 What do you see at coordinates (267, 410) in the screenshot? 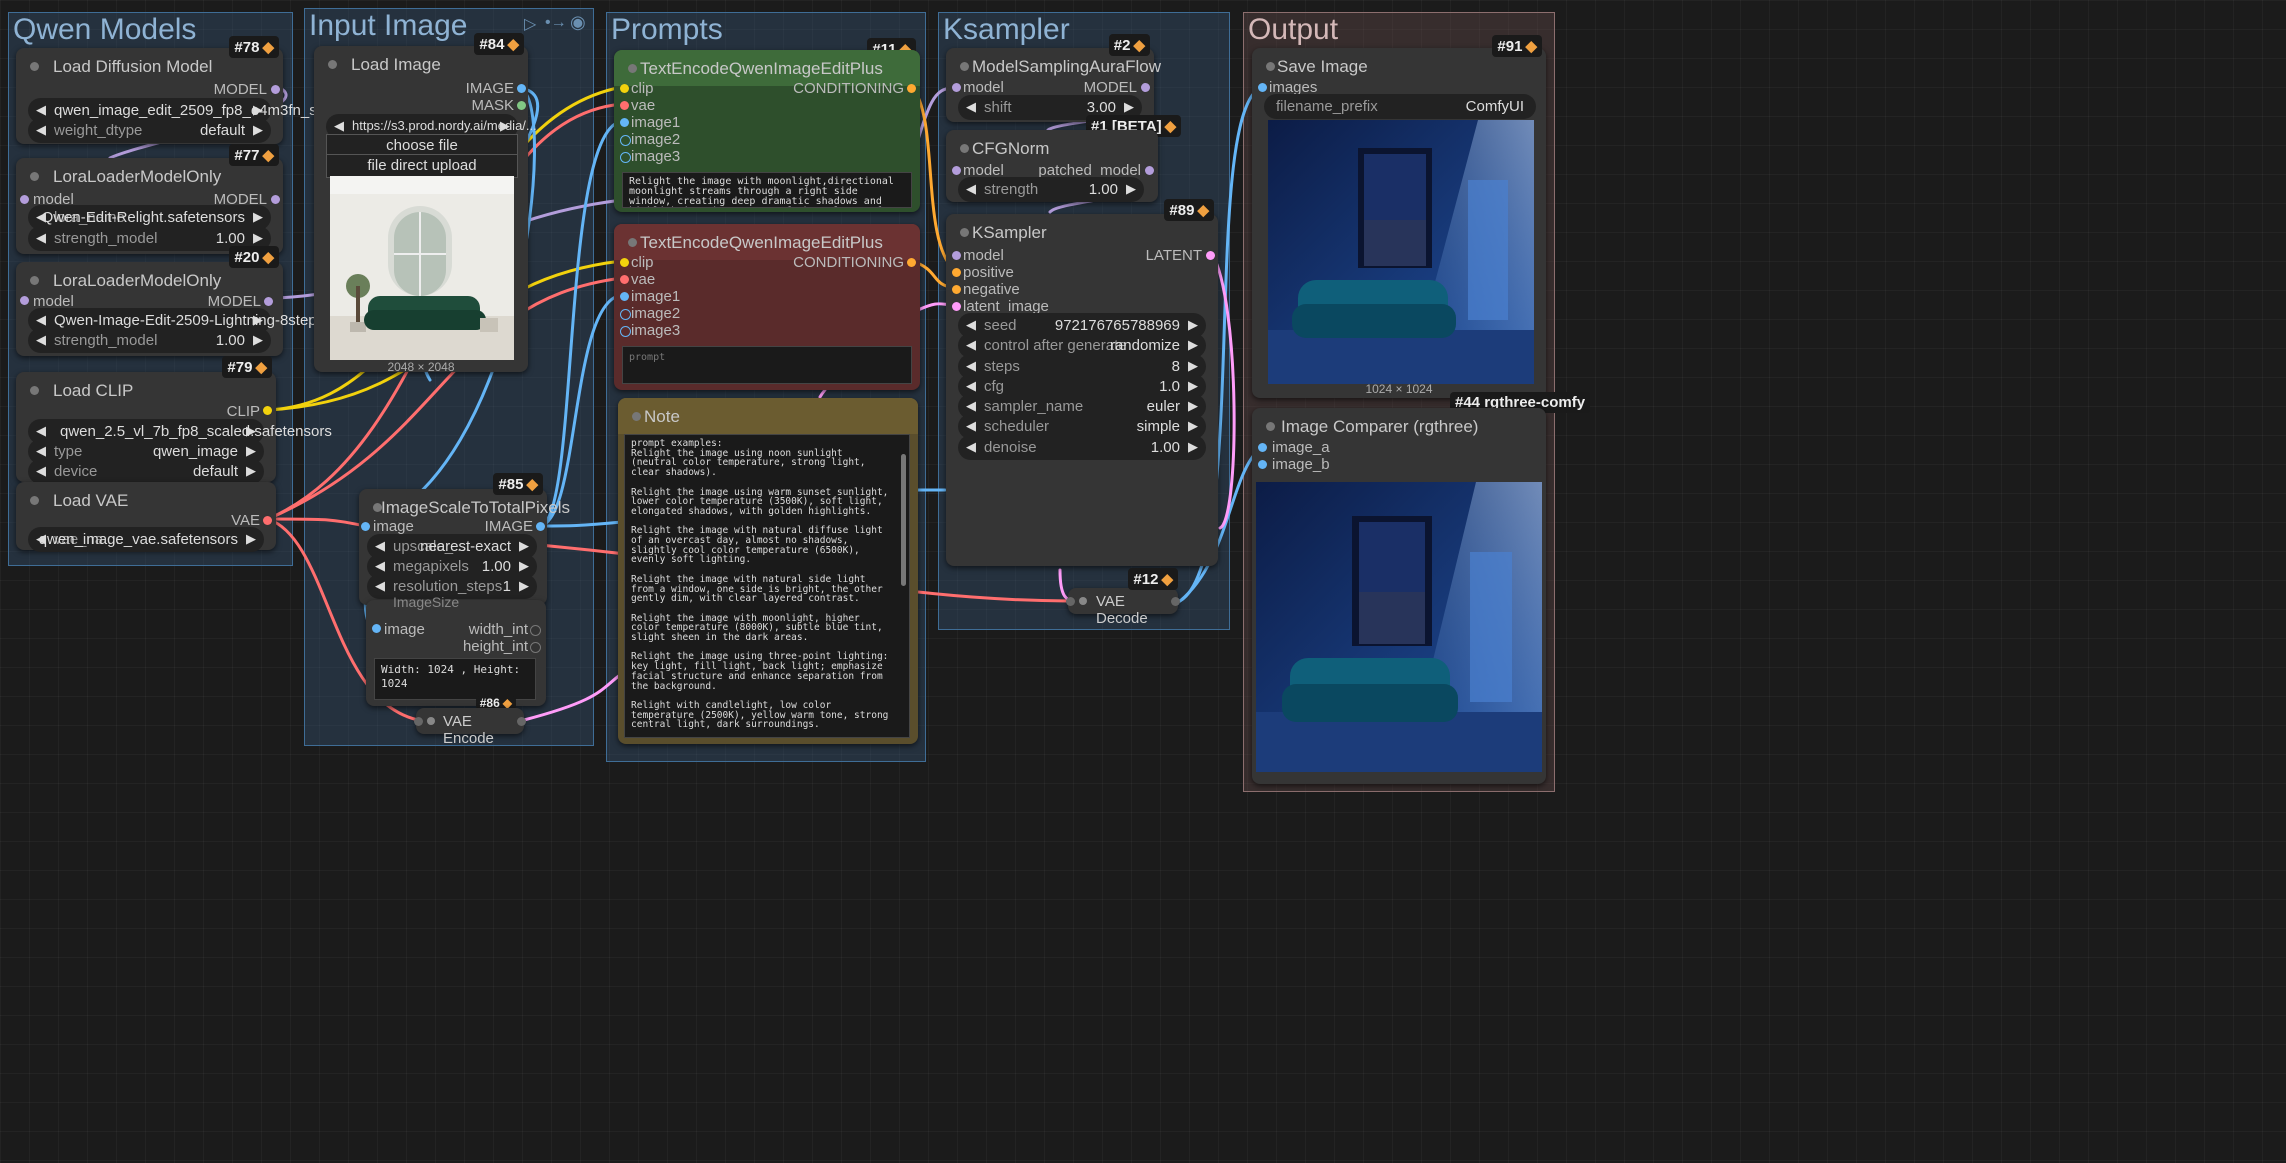
I see `clip-output-pin` at bounding box center [267, 410].